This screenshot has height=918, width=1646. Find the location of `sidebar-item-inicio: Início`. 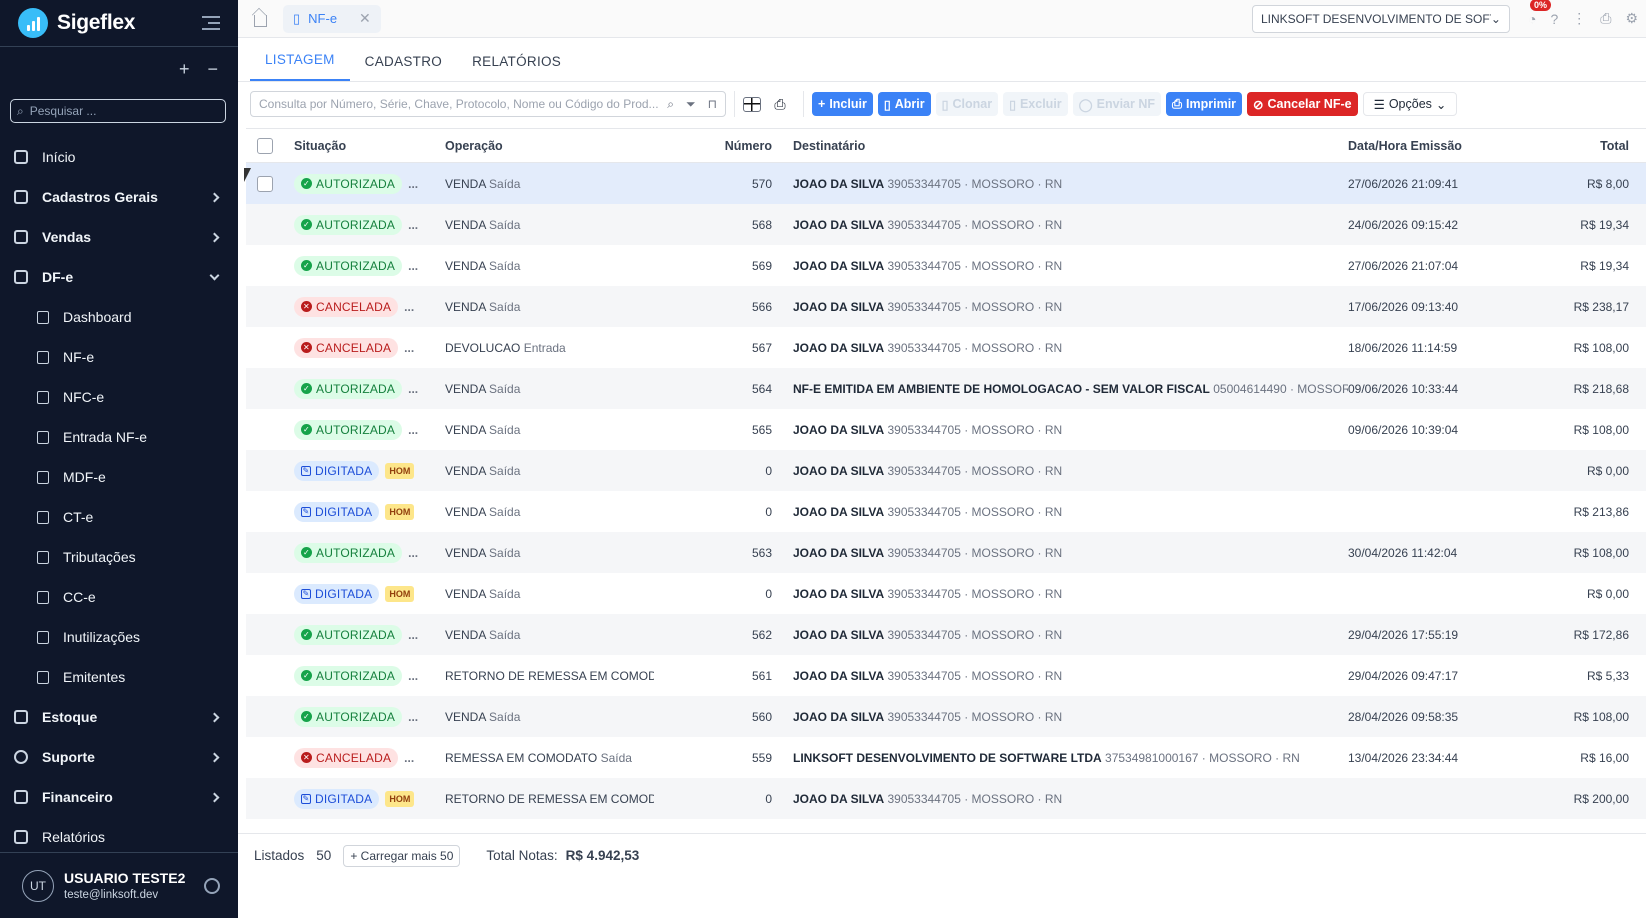

sidebar-item-inicio: Início is located at coordinates (119, 157).